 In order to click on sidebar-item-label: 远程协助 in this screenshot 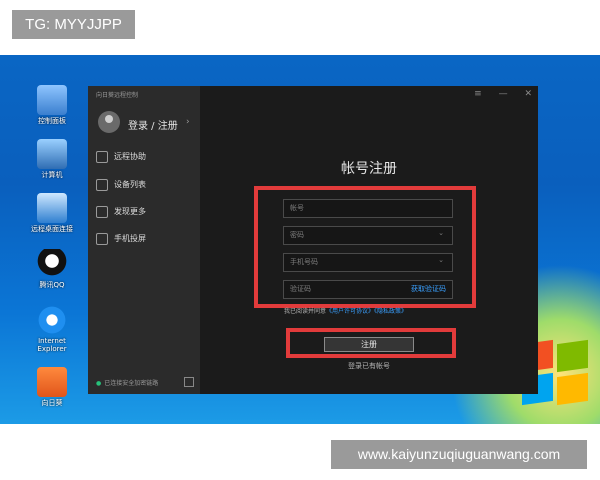, I will do `click(130, 156)`.